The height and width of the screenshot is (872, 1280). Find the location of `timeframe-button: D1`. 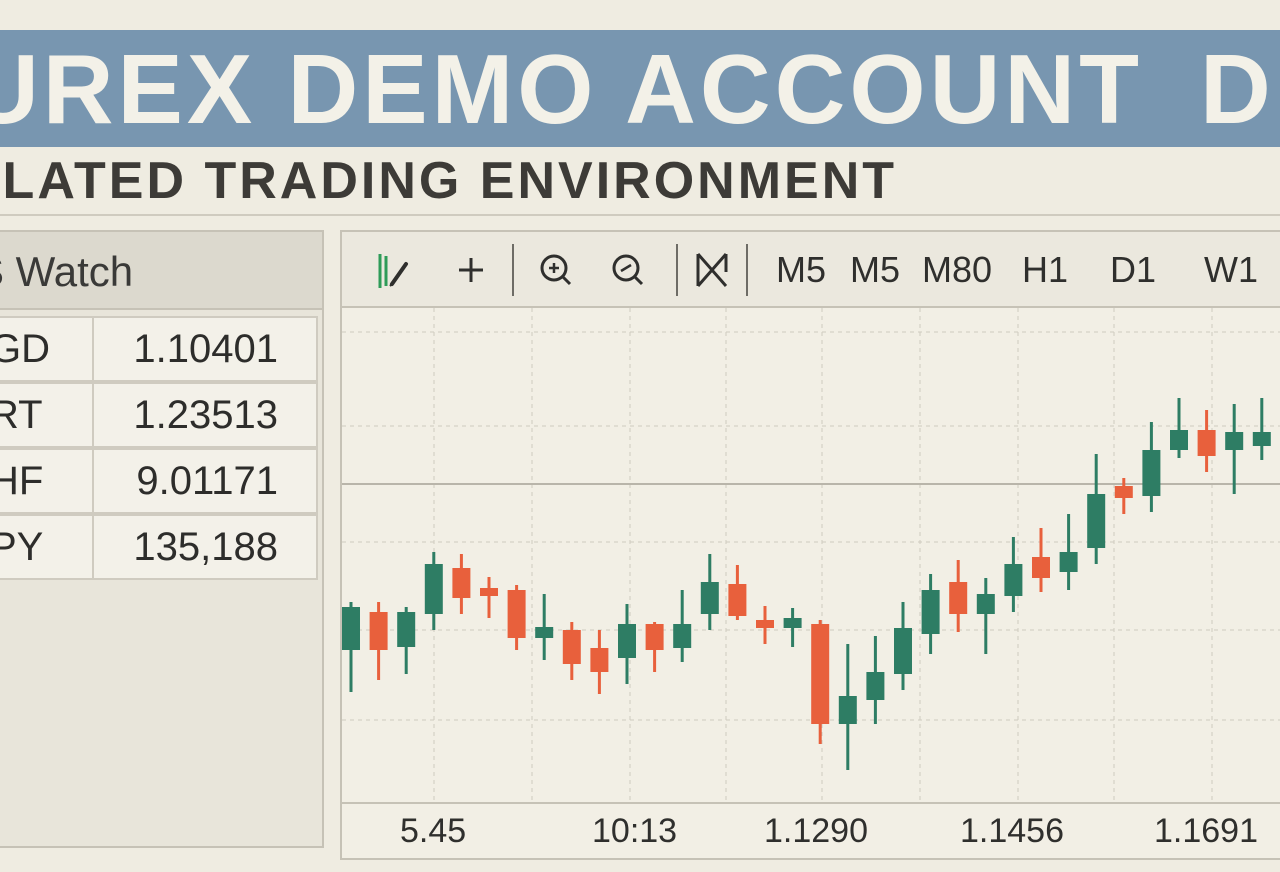

timeframe-button: D1 is located at coordinates (1133, 270).